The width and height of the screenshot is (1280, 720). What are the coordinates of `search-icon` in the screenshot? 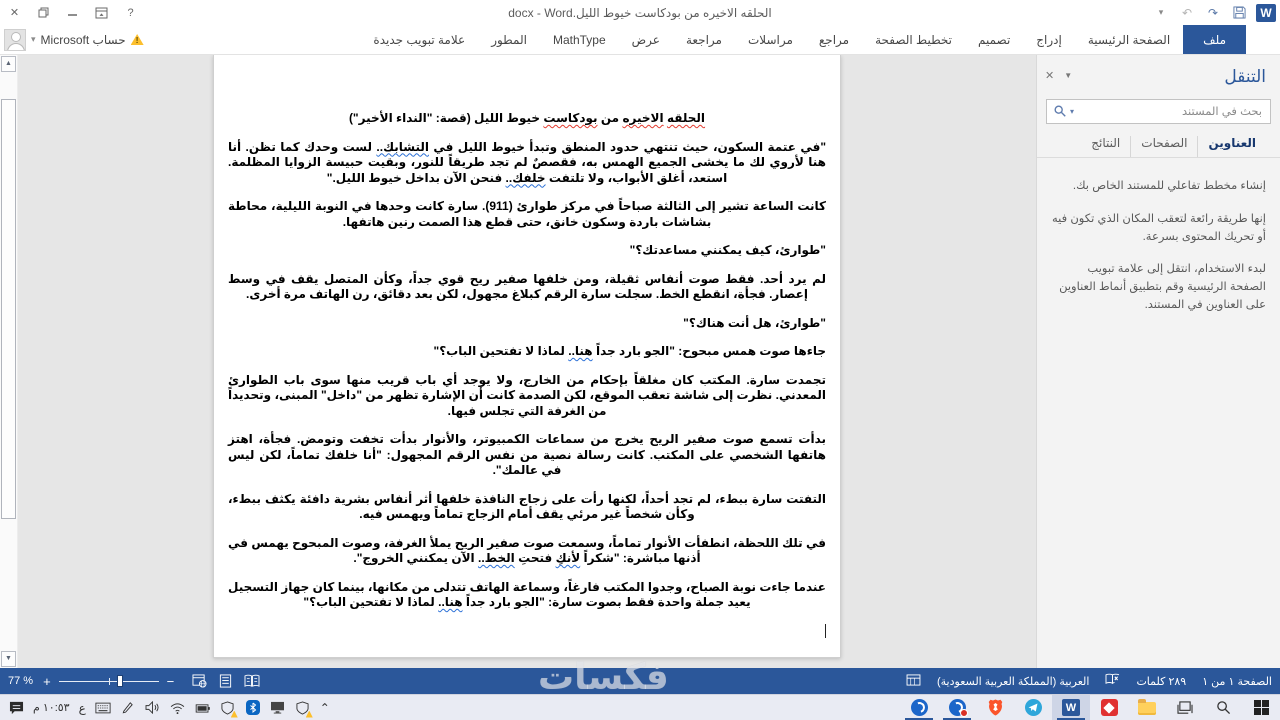 It's located at (1060, 112).